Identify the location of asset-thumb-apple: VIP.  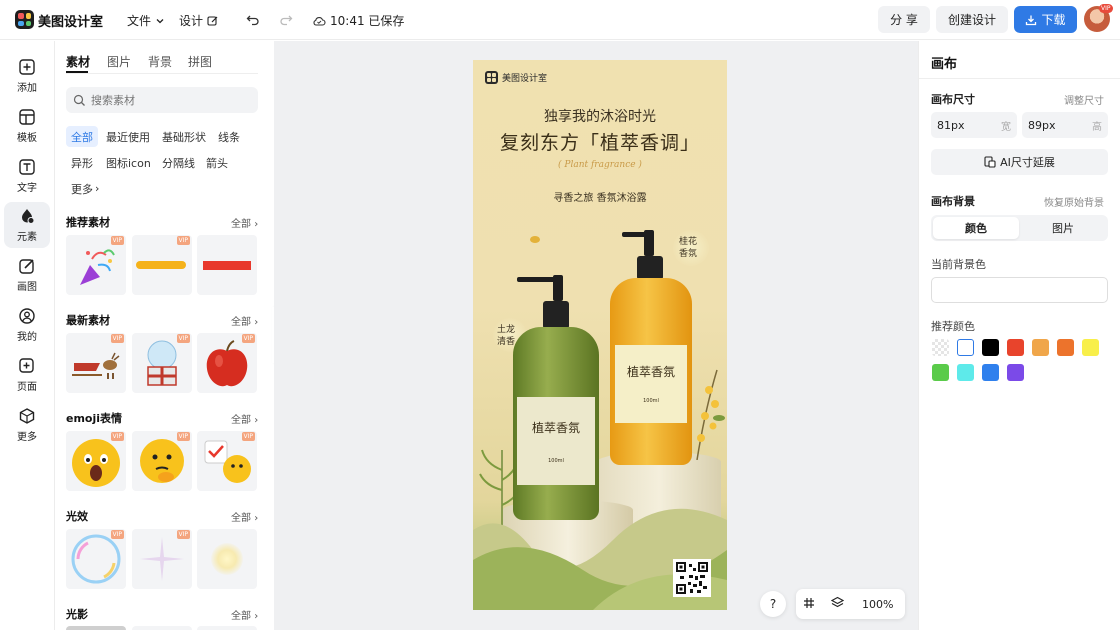
(227, 363).